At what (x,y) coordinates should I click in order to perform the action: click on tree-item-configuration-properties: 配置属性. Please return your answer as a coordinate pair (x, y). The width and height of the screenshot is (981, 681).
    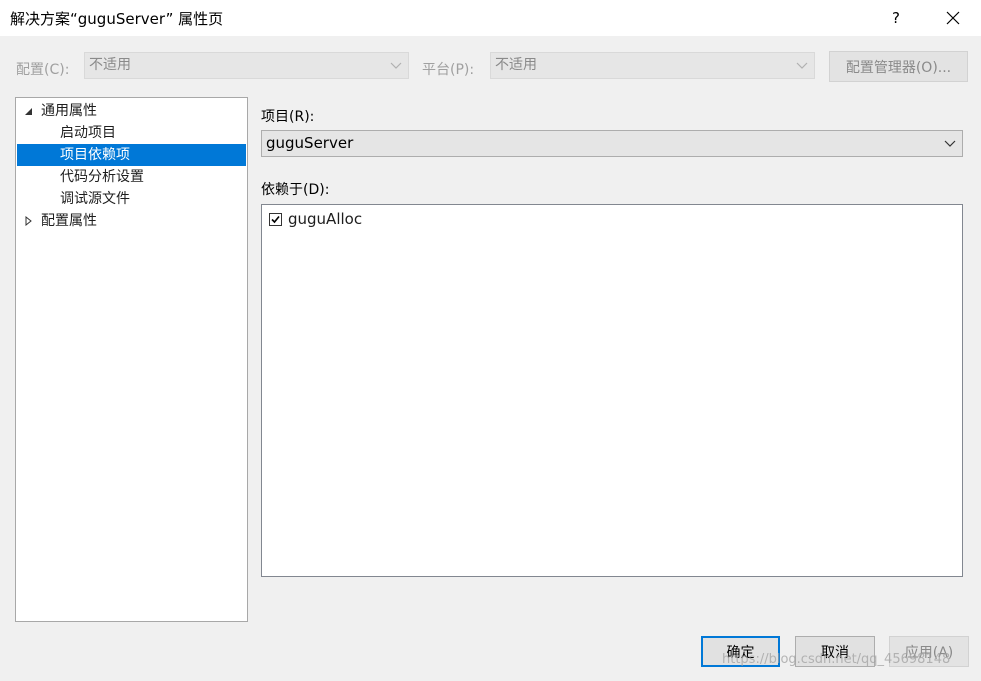
    Looking at the image, I should click on (133, 221).